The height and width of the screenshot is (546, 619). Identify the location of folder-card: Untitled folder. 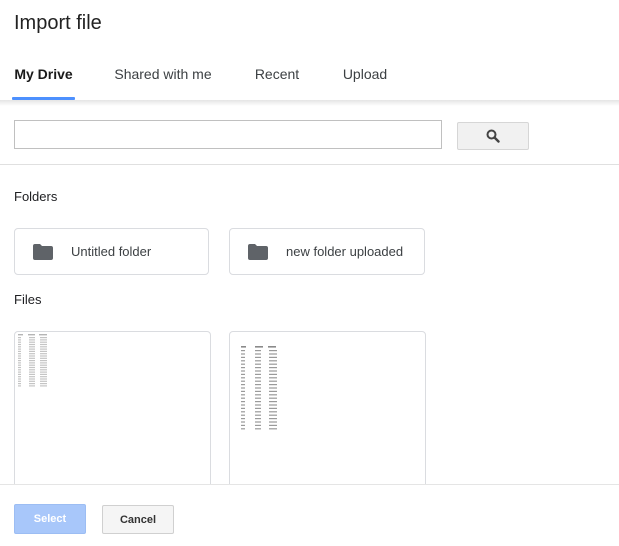
(111, 251).